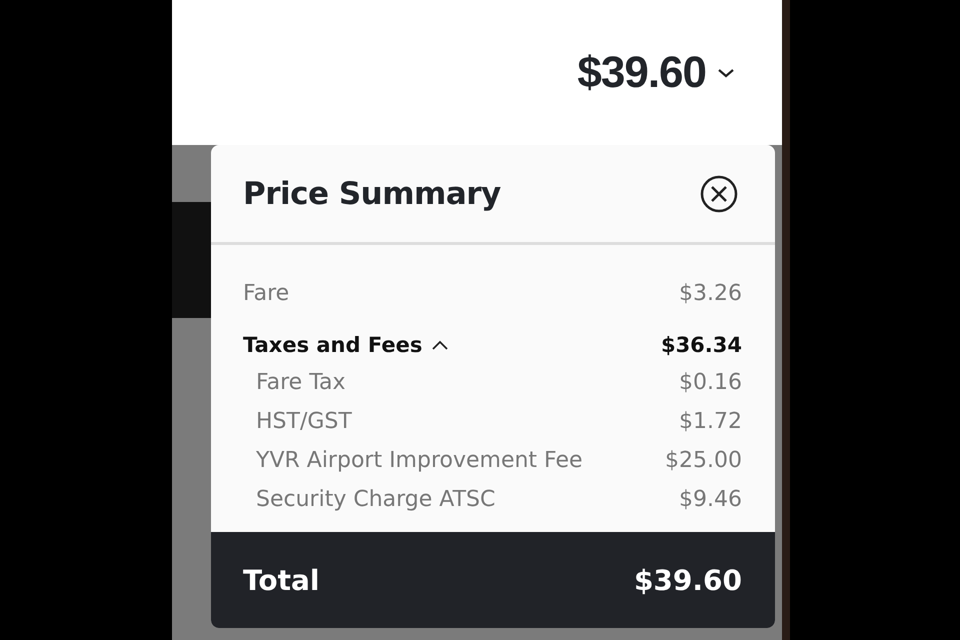 The image size is (960, 640). What do you see at coordinates (688, 580) in the screenshot?
I see `total-amount: $39.60` at bounding box center [688, 580].